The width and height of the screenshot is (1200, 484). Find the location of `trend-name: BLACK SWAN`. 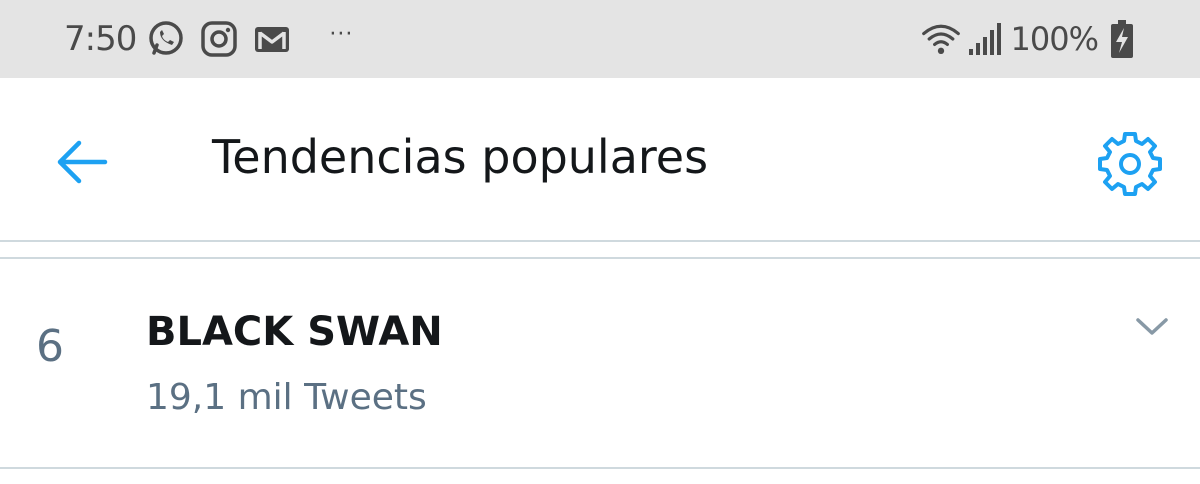

trend-name: BLACK SWAN is located at coordinates (294, 332).